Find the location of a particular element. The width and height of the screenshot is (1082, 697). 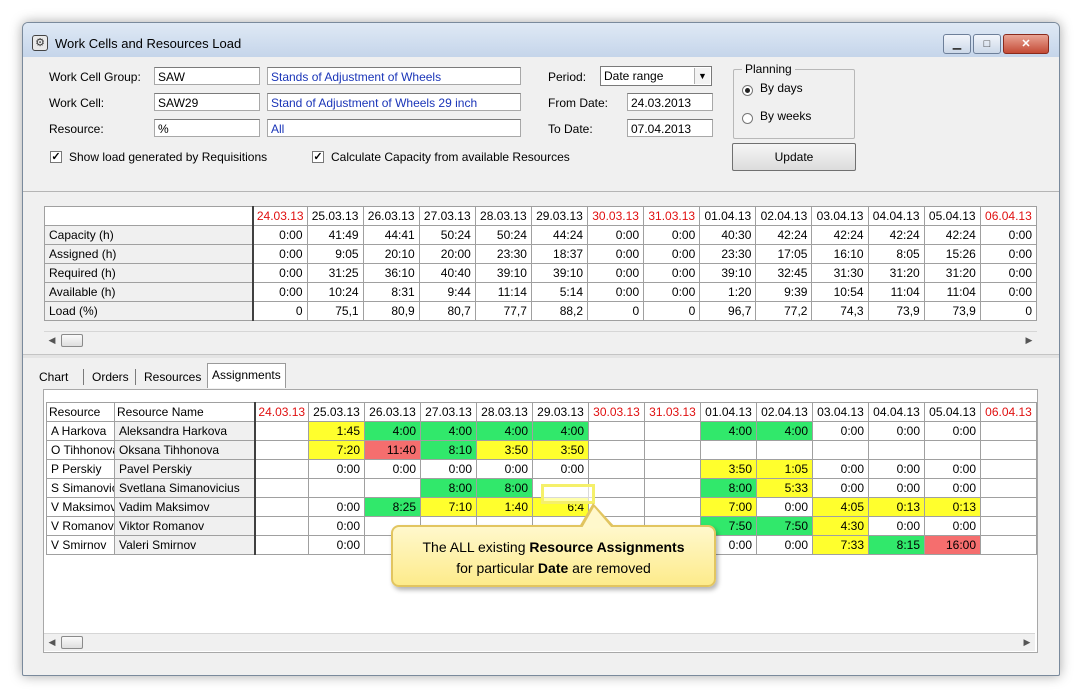

show-load-checkbox: ✓ is located at coordinates (56, 157).